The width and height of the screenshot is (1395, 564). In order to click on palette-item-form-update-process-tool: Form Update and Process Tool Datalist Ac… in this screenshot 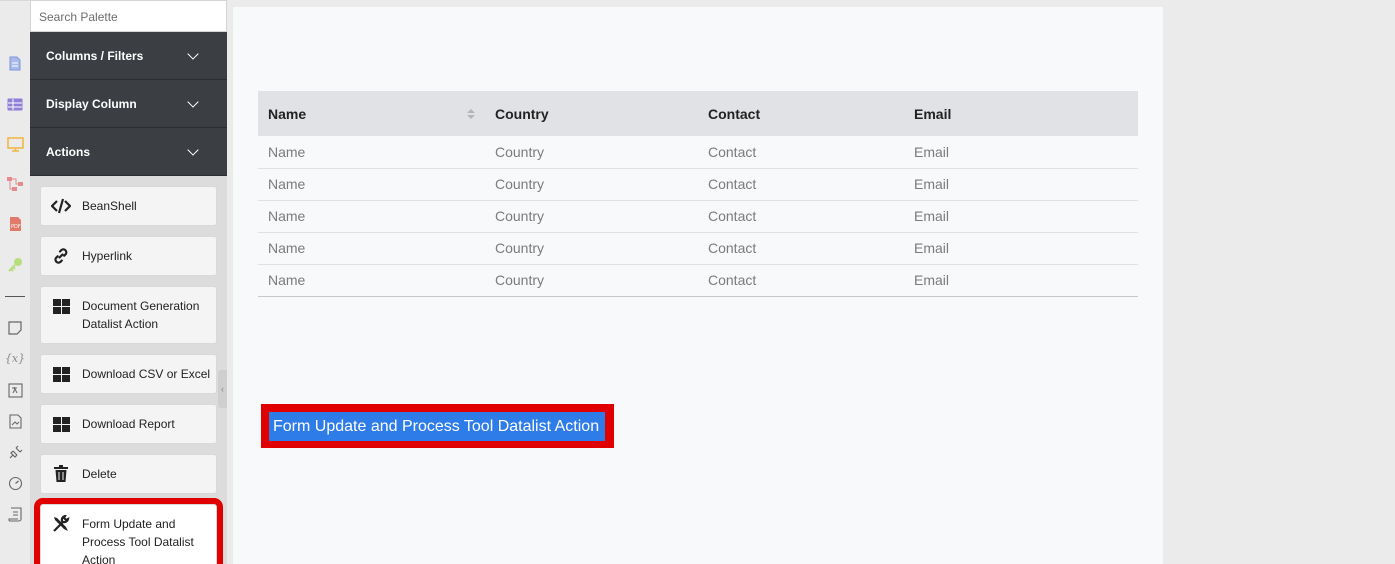, I will do `click(128, 531)`.